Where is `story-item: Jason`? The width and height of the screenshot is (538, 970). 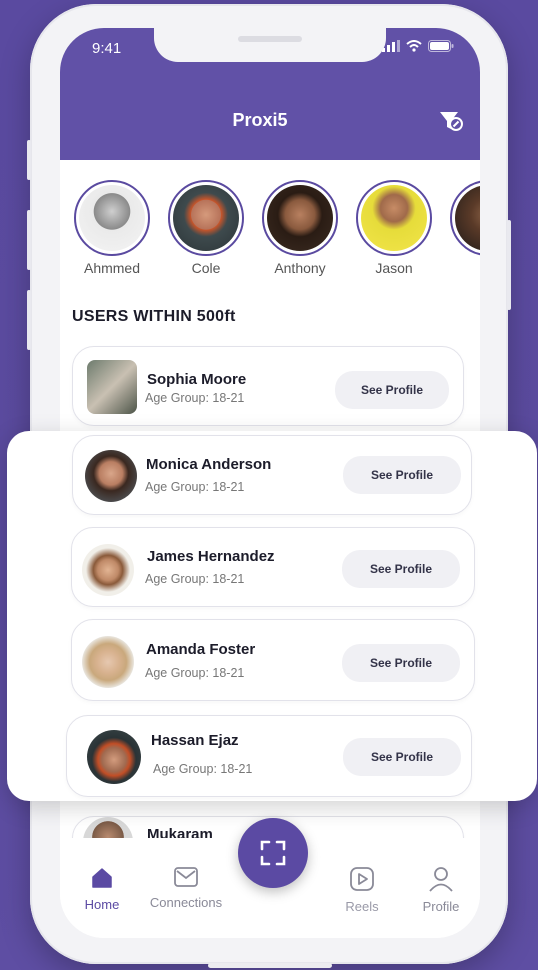 story-item: Jason is located at coordinates (394, 228).